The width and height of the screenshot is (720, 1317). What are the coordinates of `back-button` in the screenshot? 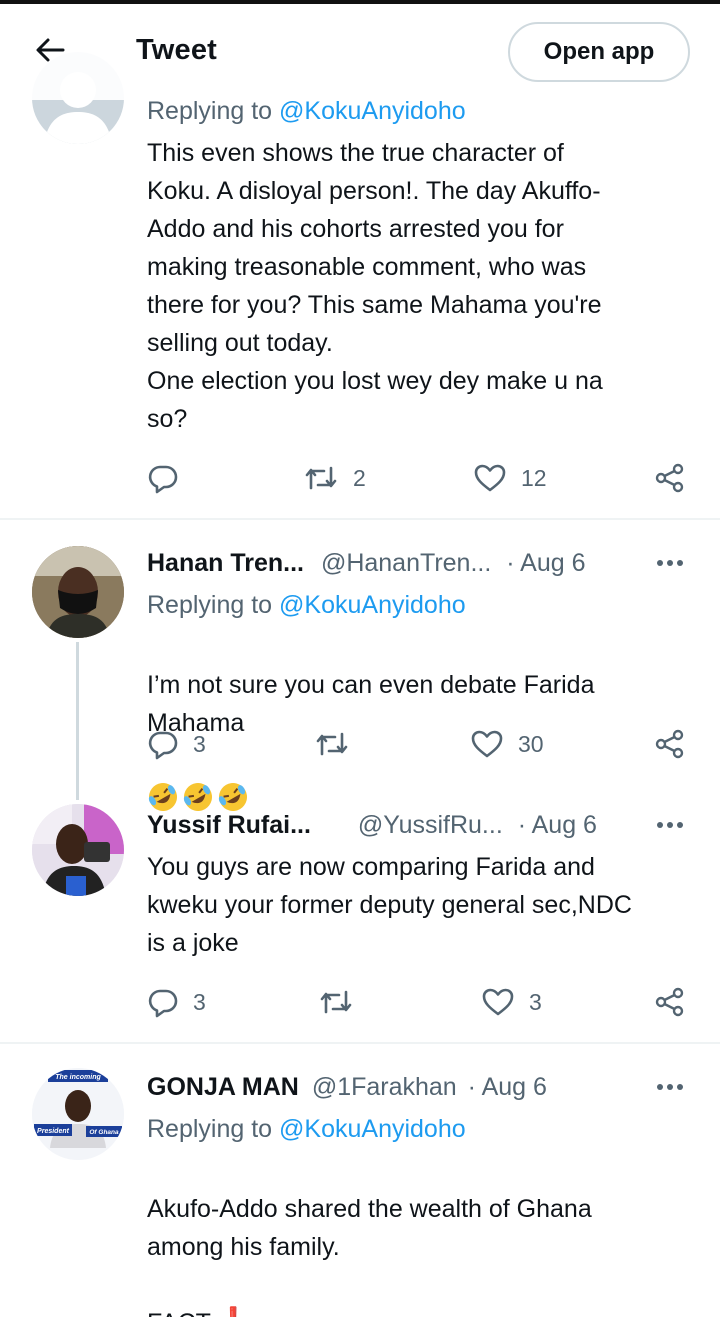 It's located at (50, 52).